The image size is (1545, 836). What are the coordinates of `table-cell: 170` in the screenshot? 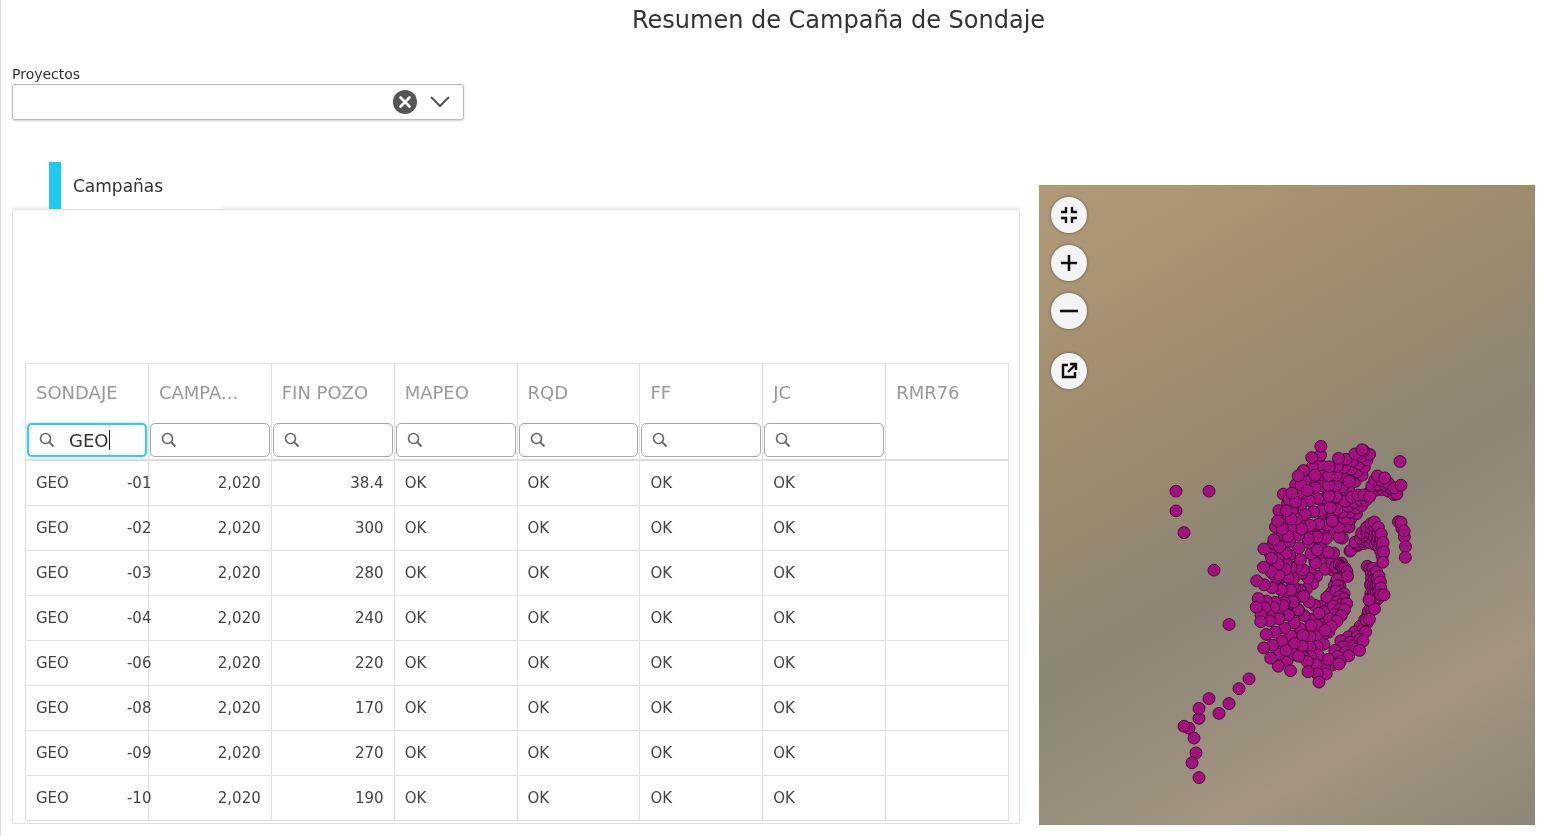 It's located at (333, 708).